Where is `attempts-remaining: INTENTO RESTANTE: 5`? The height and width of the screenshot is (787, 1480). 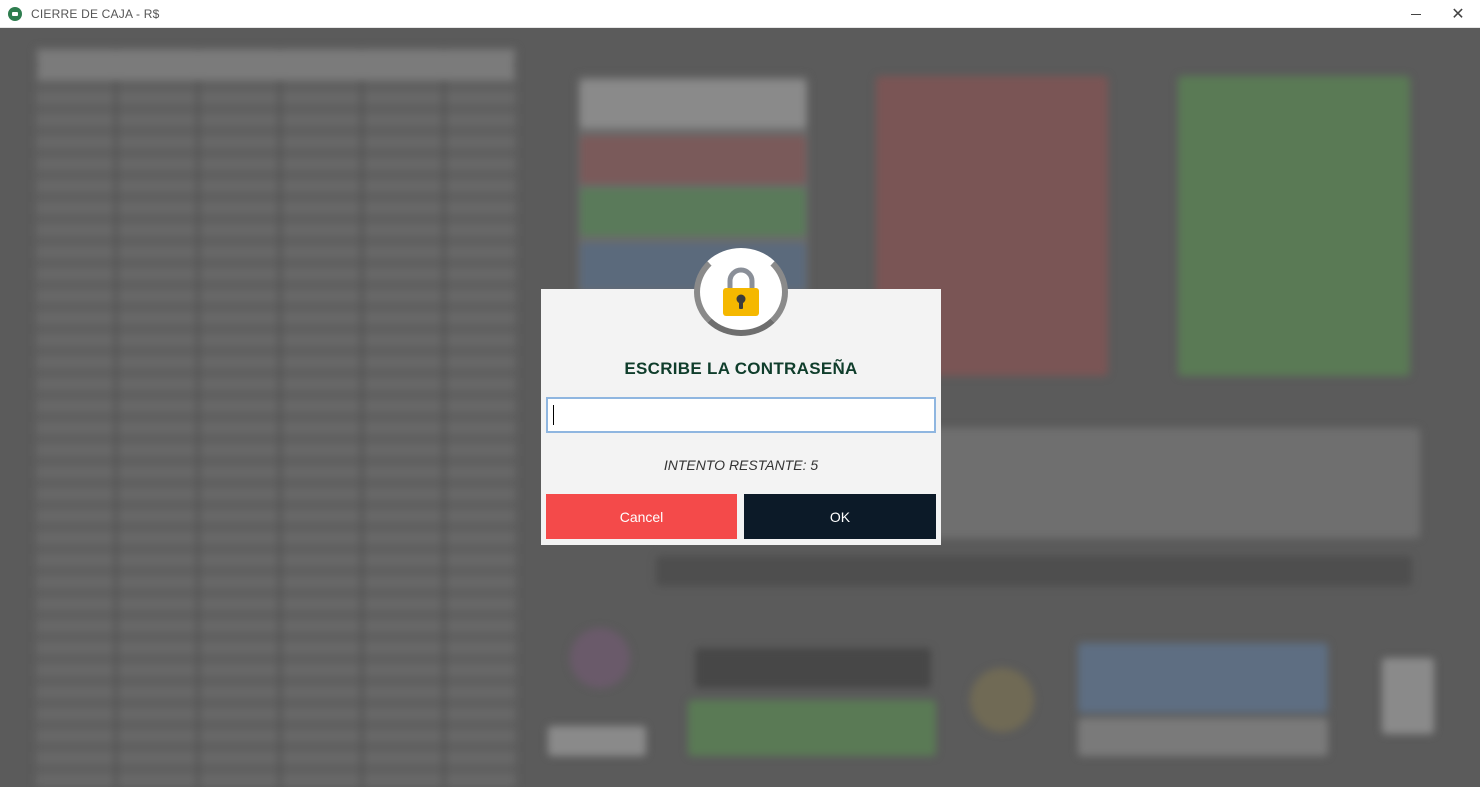
attempts-remaining: INTENTO RESTANTE: 5 is located at coordinates (741, 465).